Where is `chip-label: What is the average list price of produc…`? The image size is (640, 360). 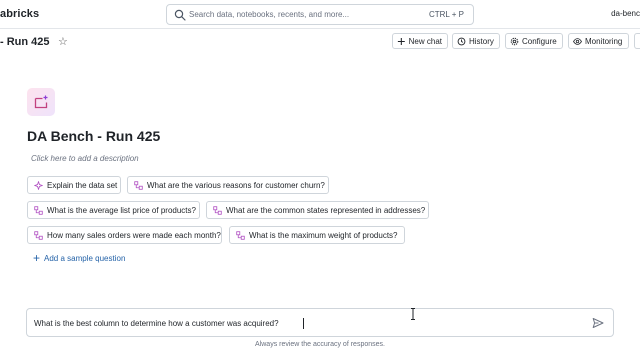
chip-label: What is the average list price of produc… is located at coordinates (121, 210).